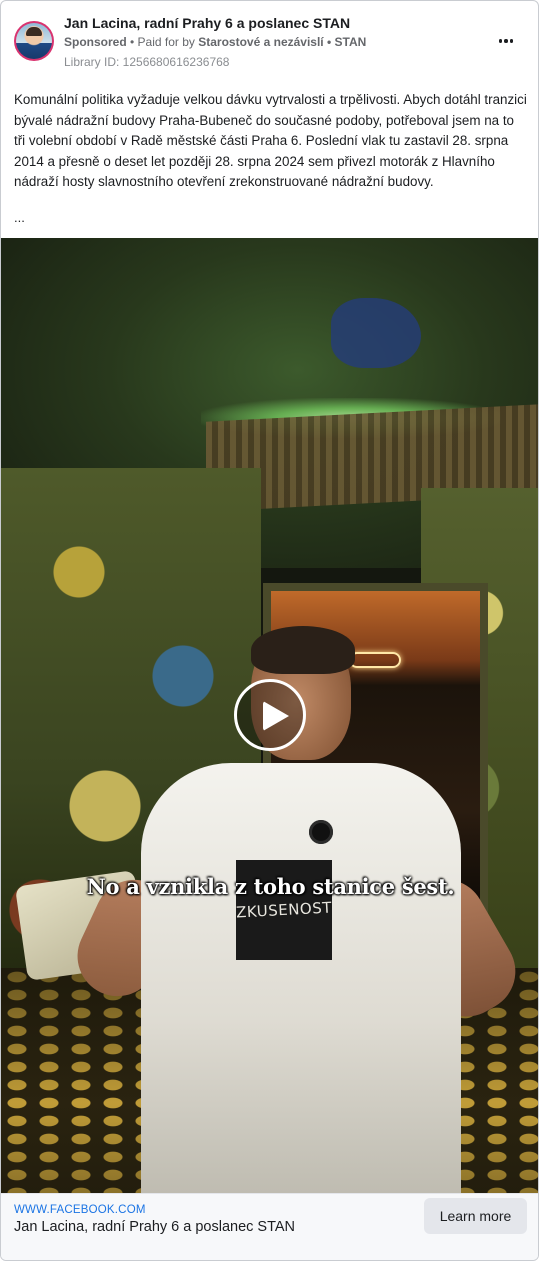 This screenshot has height=1261, width=539. I want to click on library-id: Library ID: 1256680616236768, so click(147, 62).